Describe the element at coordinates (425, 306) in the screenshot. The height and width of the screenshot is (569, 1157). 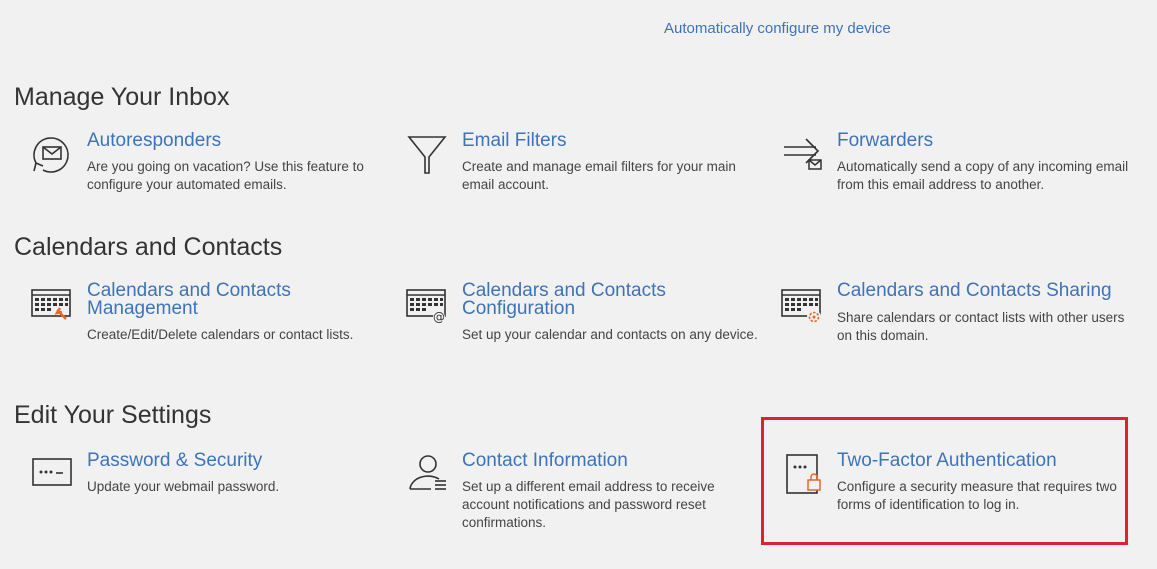
I see `calendar-config-icon: @` at that location.